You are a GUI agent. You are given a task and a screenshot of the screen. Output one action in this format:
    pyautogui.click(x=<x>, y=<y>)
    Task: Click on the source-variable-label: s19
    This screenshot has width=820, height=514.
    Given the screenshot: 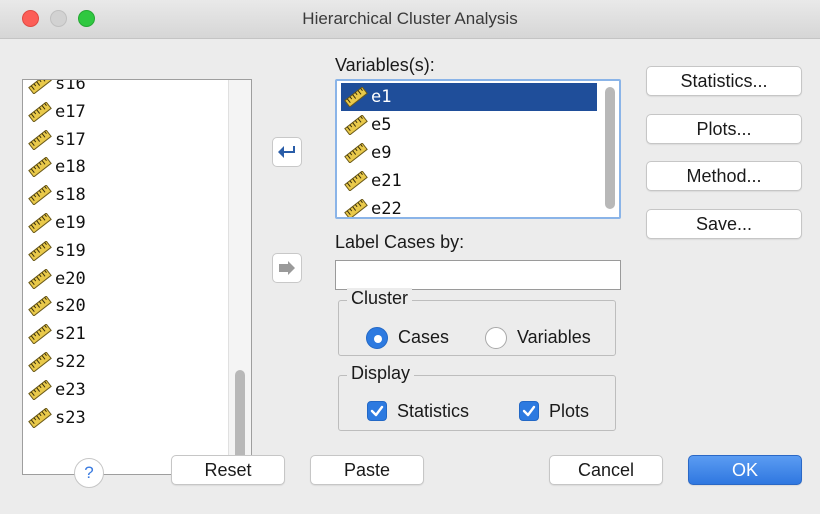 What is the action you would take?
    pyautogui.click(x=70, y=250)
    